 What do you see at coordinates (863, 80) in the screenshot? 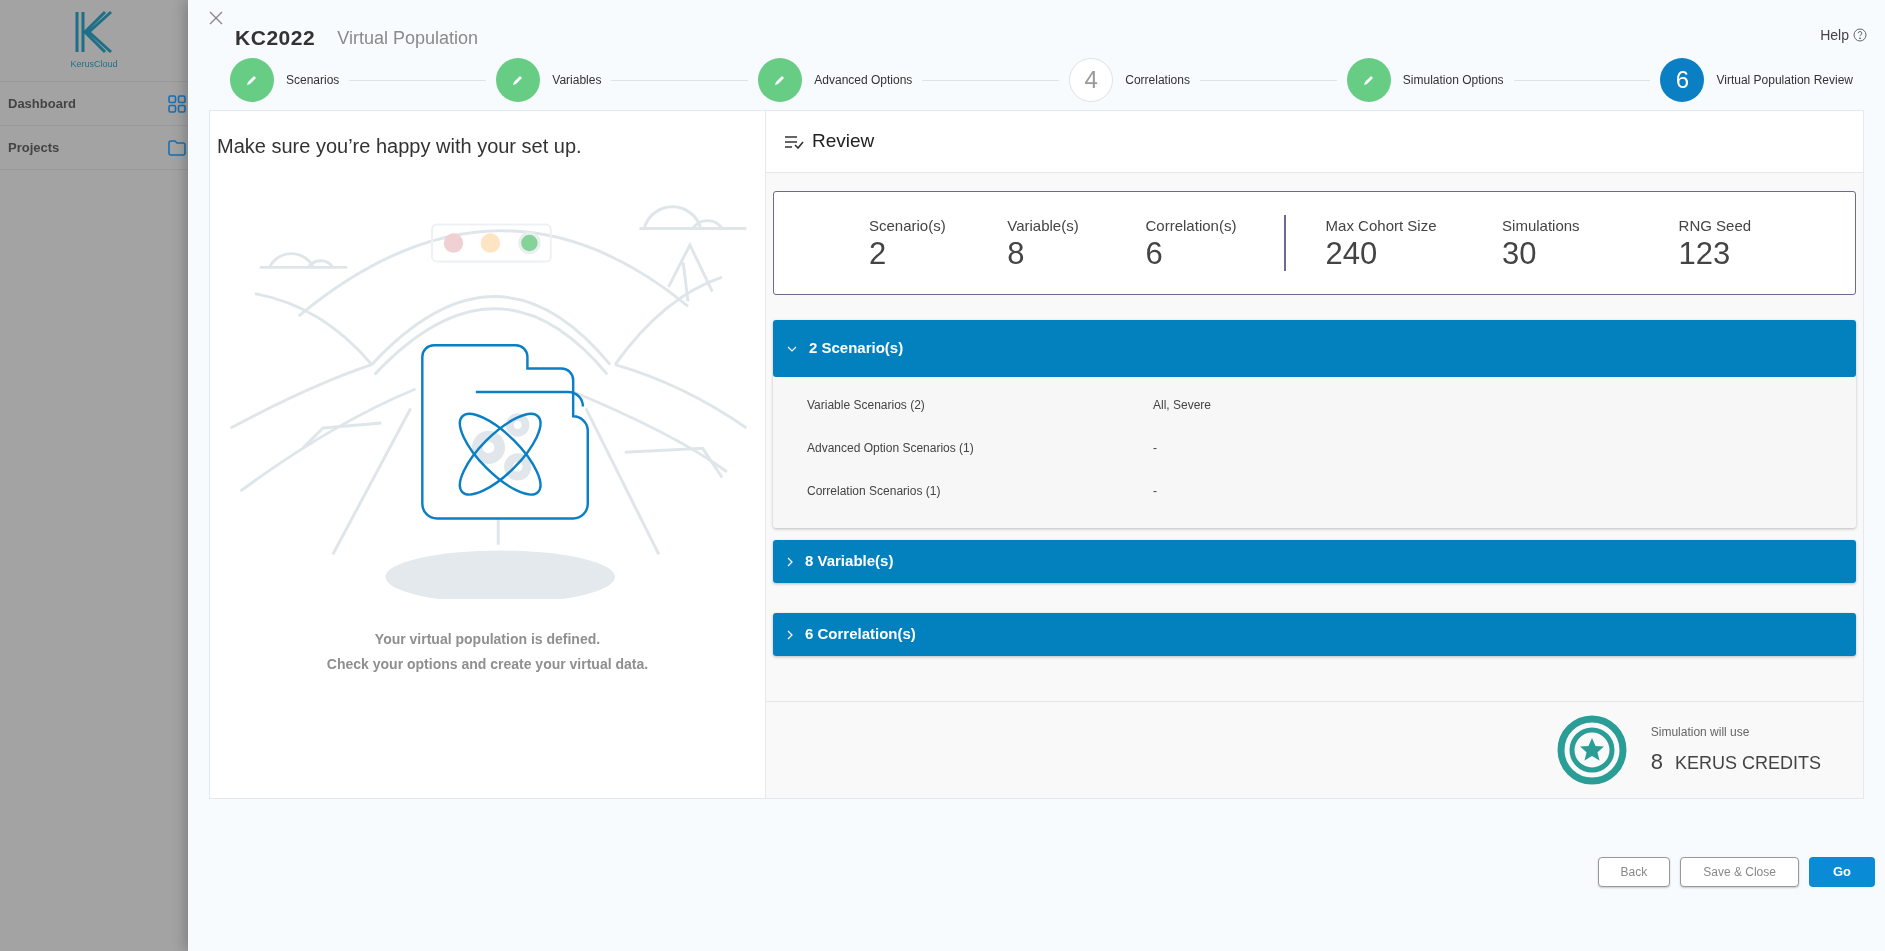
I see `step-label: Advanced Options` at bounding box center [863, 80].